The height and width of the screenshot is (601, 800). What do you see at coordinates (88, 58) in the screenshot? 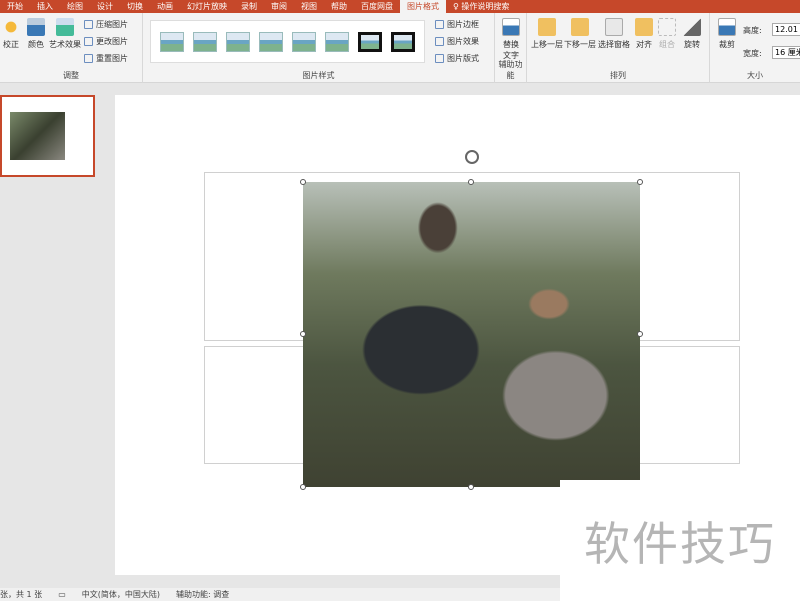
I see `reset-icon` at bounding box center [88, 58].